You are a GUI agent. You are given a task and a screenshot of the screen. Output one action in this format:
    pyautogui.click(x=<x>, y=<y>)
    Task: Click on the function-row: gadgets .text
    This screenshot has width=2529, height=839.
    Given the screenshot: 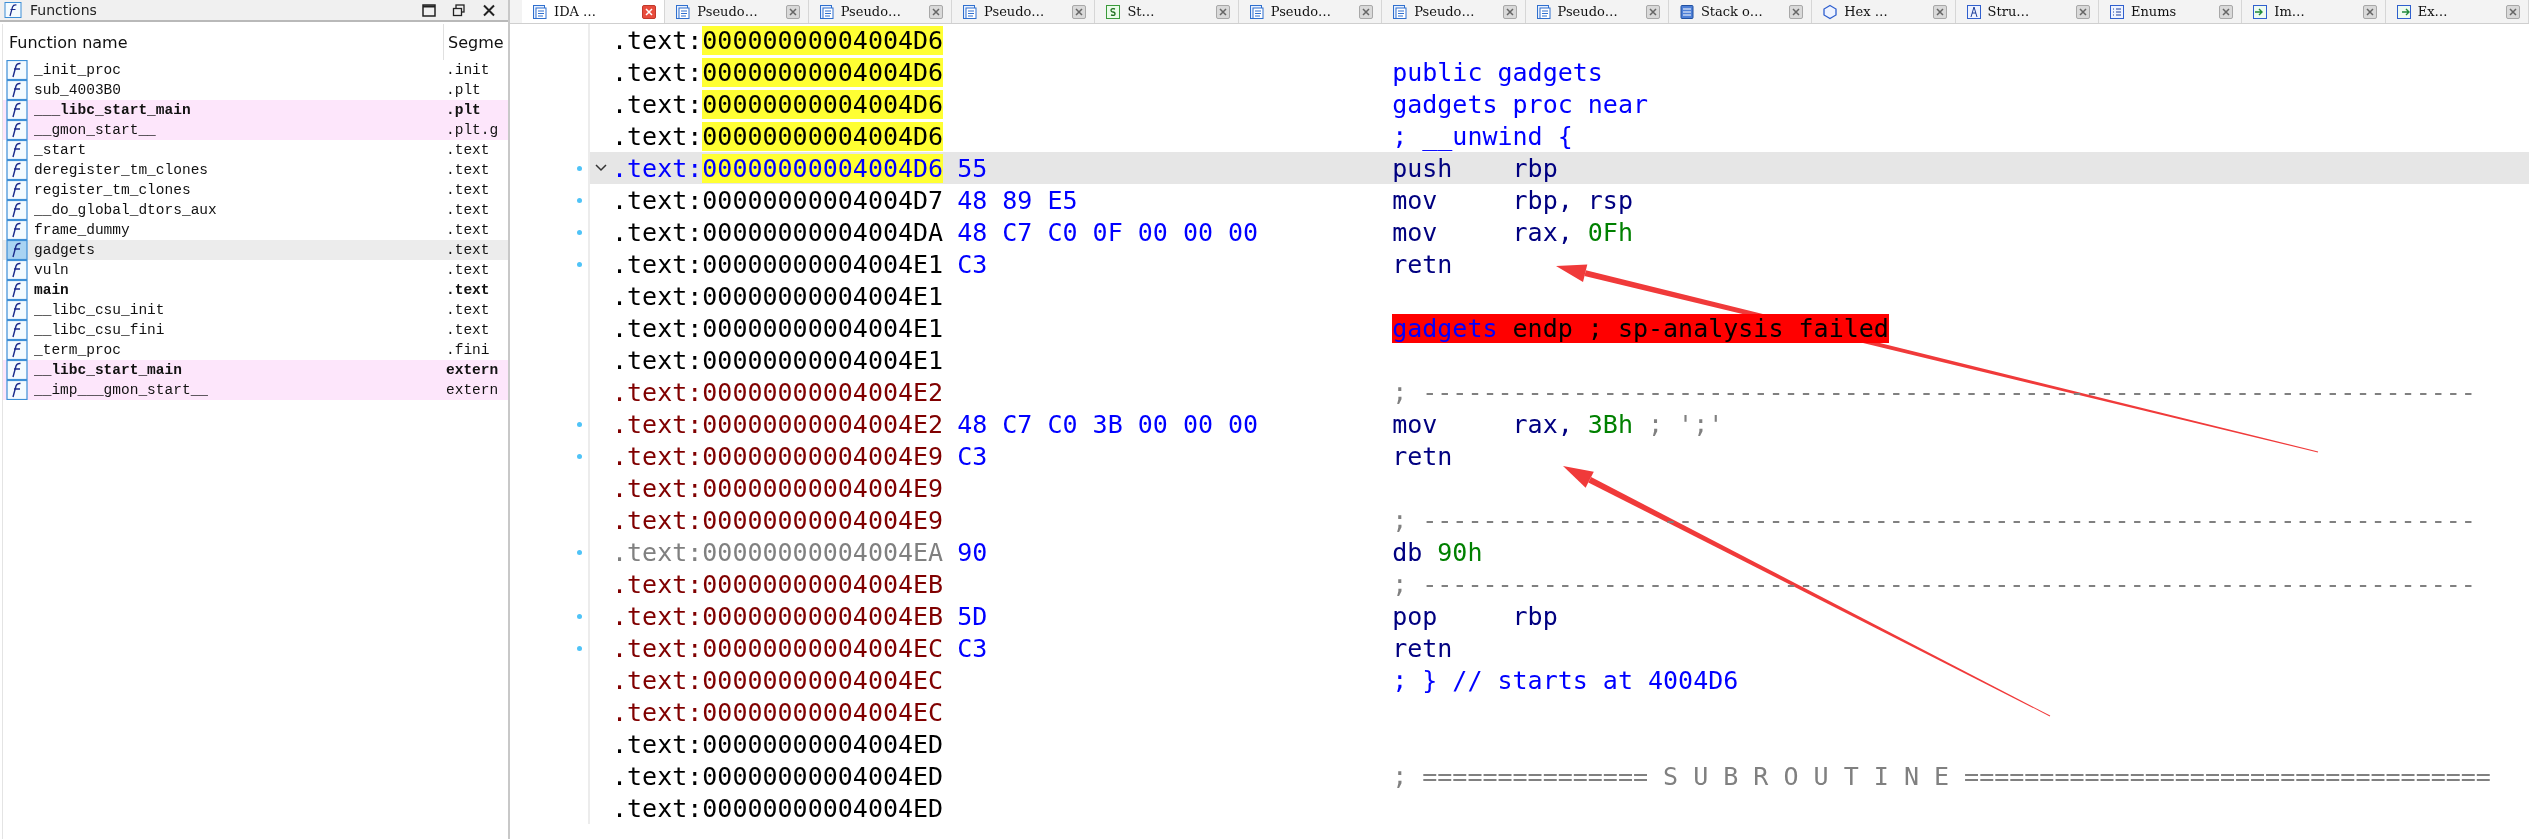 What is the action you would take?
    pyautogui.click(x=255, y=250)
    